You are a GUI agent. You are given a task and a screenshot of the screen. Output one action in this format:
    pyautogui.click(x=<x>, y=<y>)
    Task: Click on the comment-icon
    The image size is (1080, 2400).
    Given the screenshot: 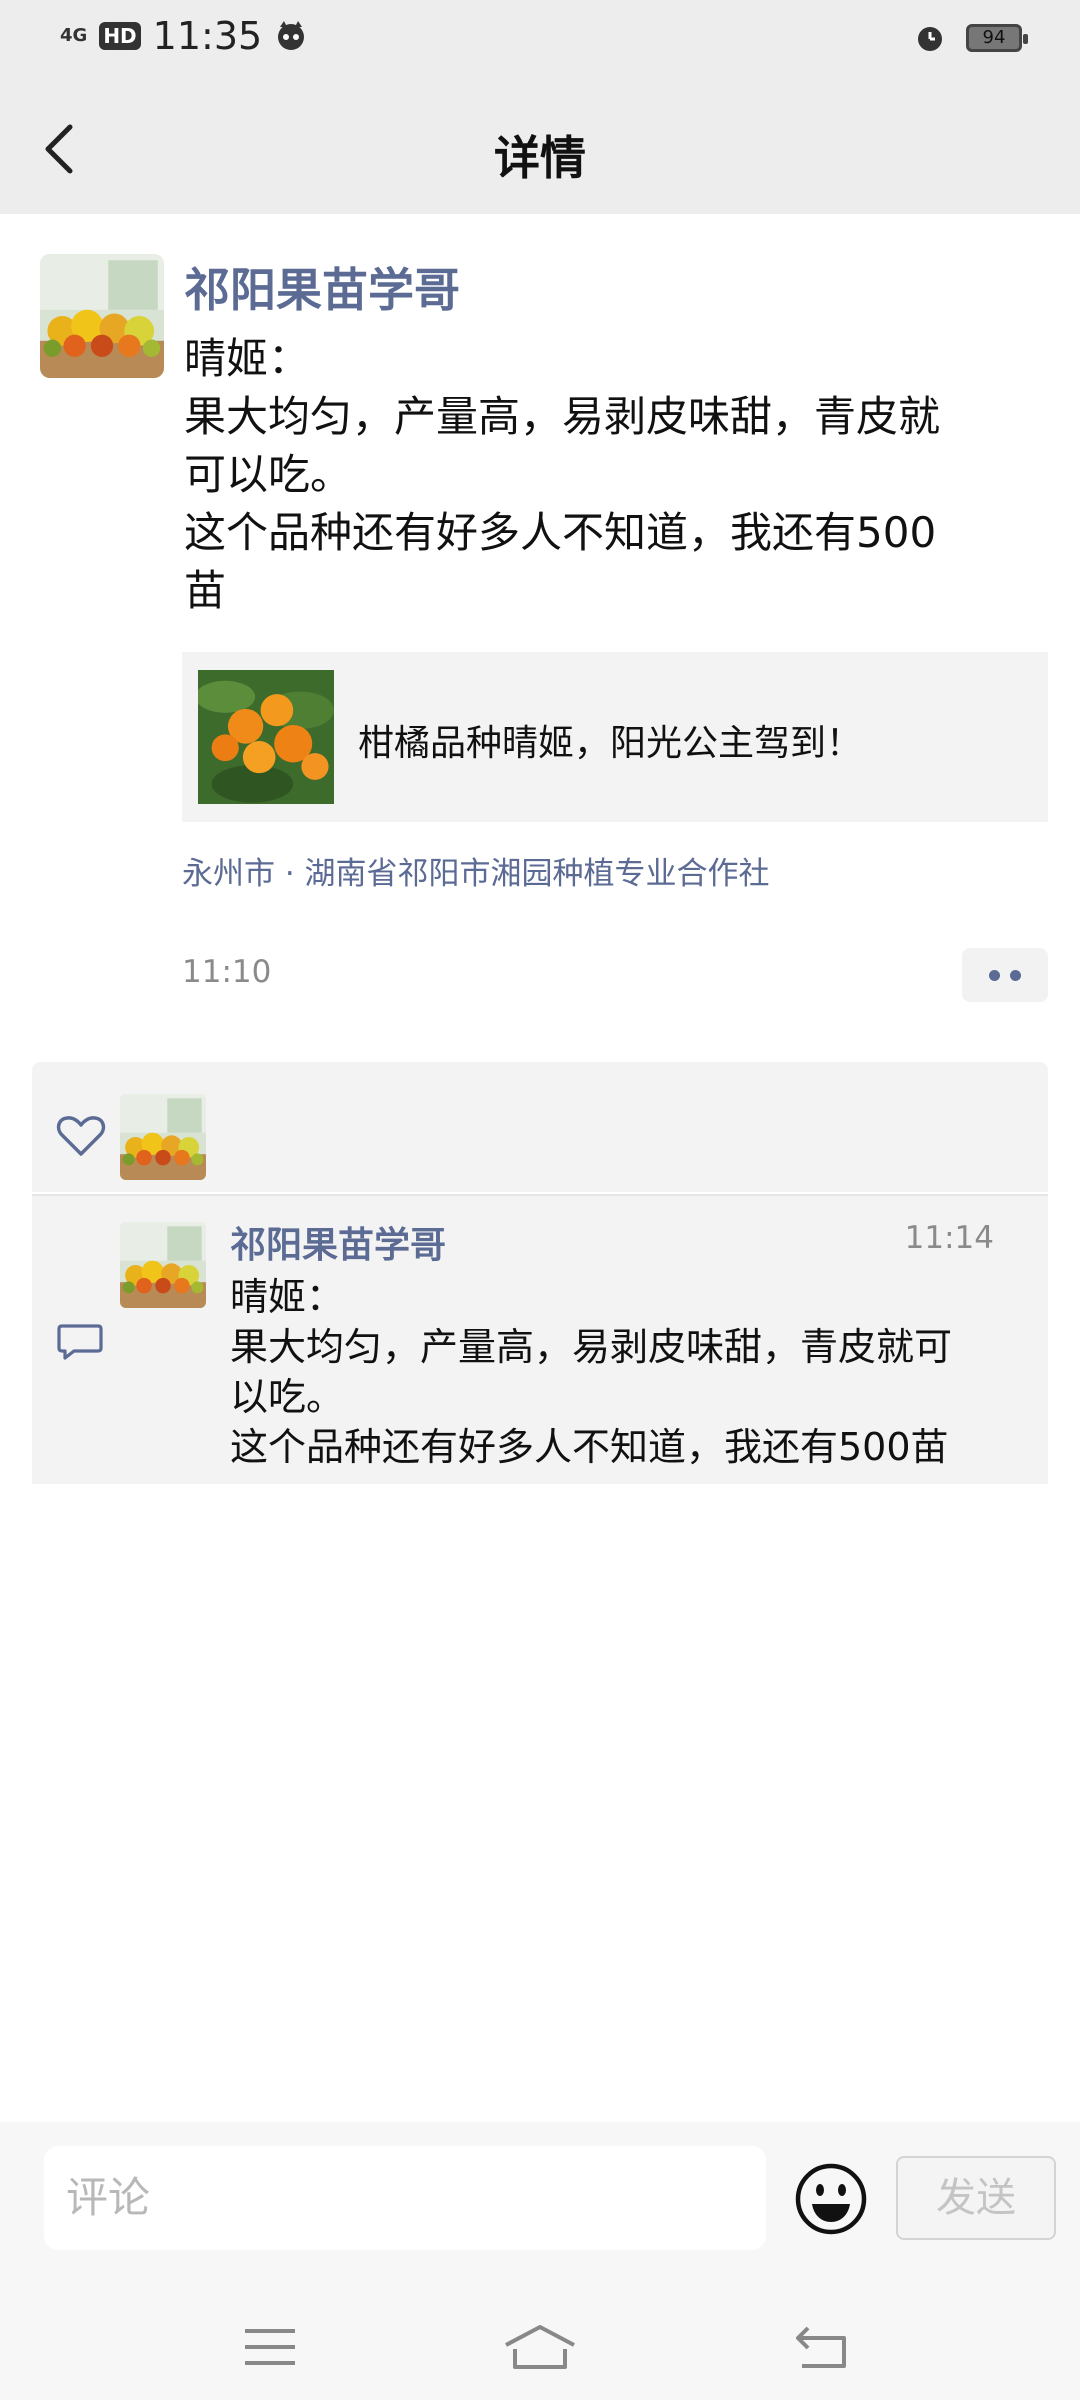 What is the action you would take?
    pyautogui.click(x=80, y=1342)
    